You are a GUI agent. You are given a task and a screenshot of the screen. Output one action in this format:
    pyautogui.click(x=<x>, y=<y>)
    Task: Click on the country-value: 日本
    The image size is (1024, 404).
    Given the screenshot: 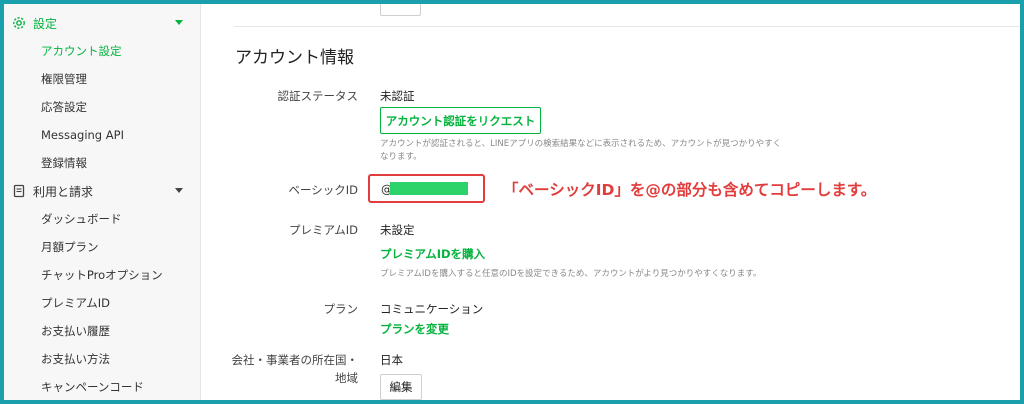 What is the action you would take?
    pyautogui.click(x=391, y=360)
    